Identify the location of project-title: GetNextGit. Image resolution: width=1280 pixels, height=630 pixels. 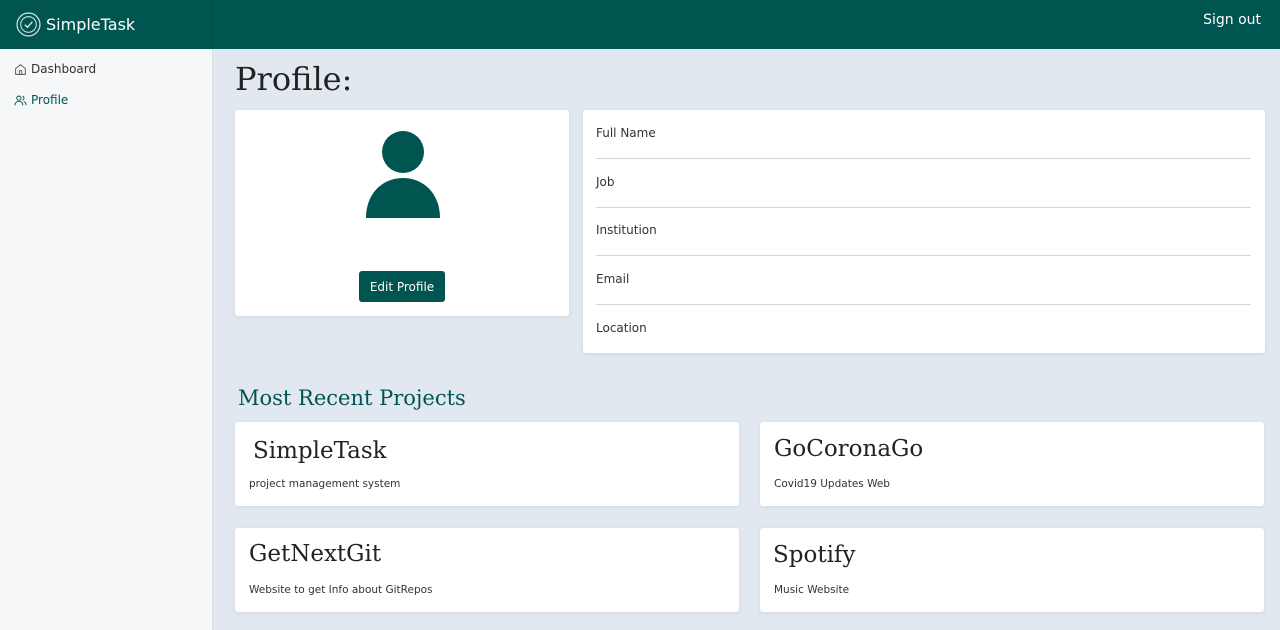
(315, 554).